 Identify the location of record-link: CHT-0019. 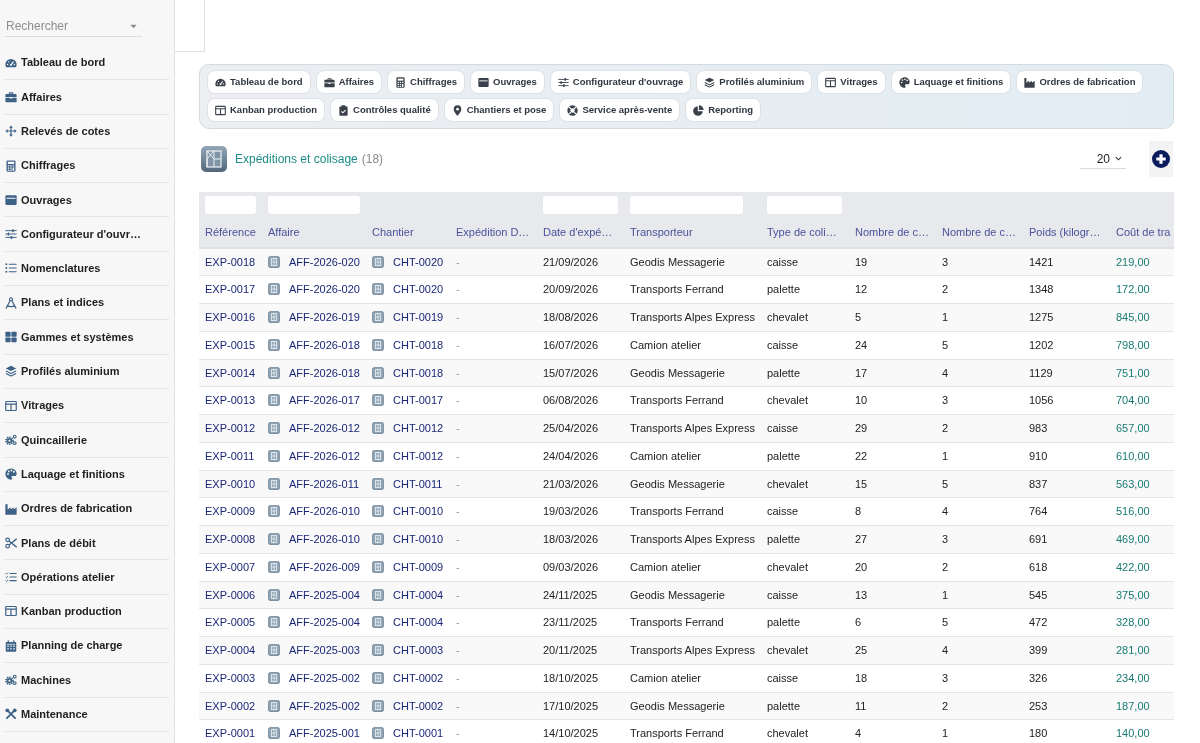
(418, 317).